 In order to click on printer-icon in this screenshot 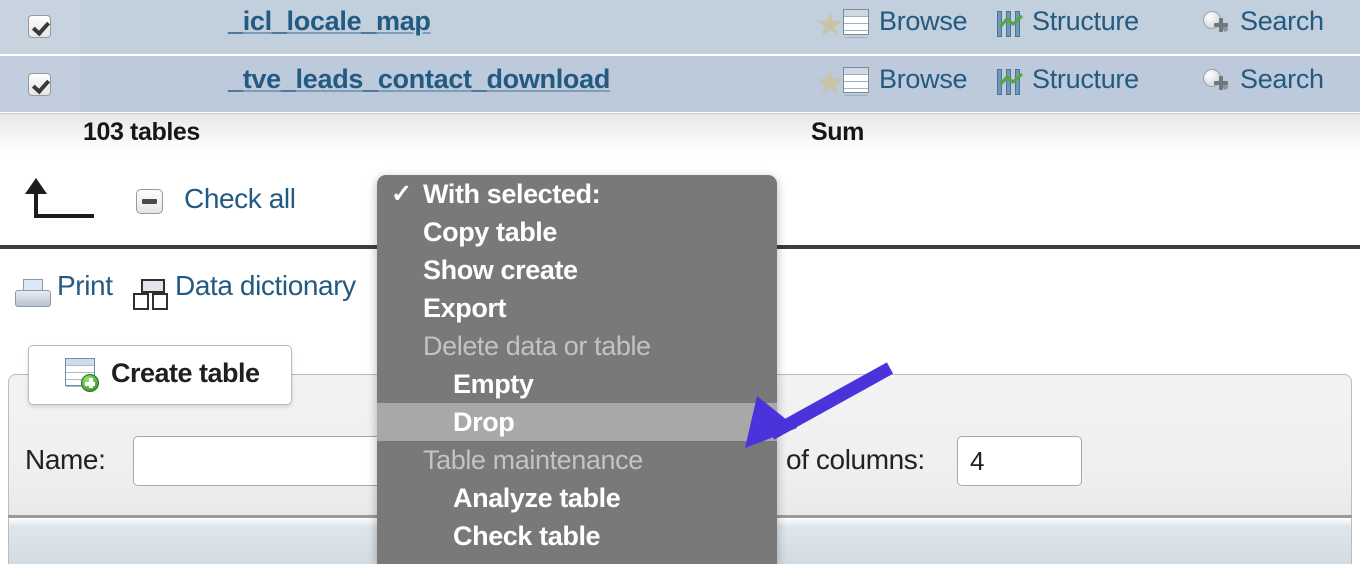, I will do `click(33, 294)`.